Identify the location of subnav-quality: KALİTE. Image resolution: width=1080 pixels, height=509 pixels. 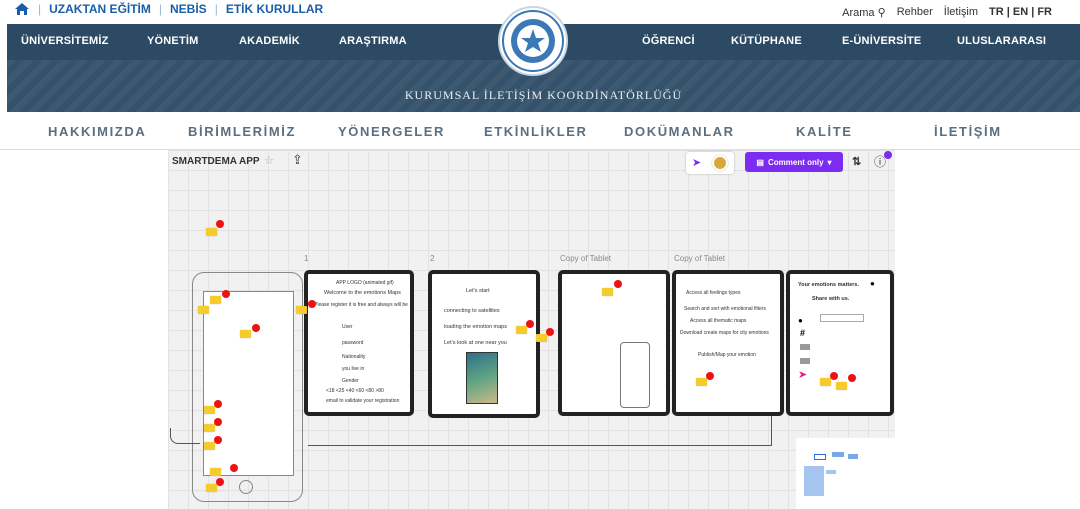
(824, 131).